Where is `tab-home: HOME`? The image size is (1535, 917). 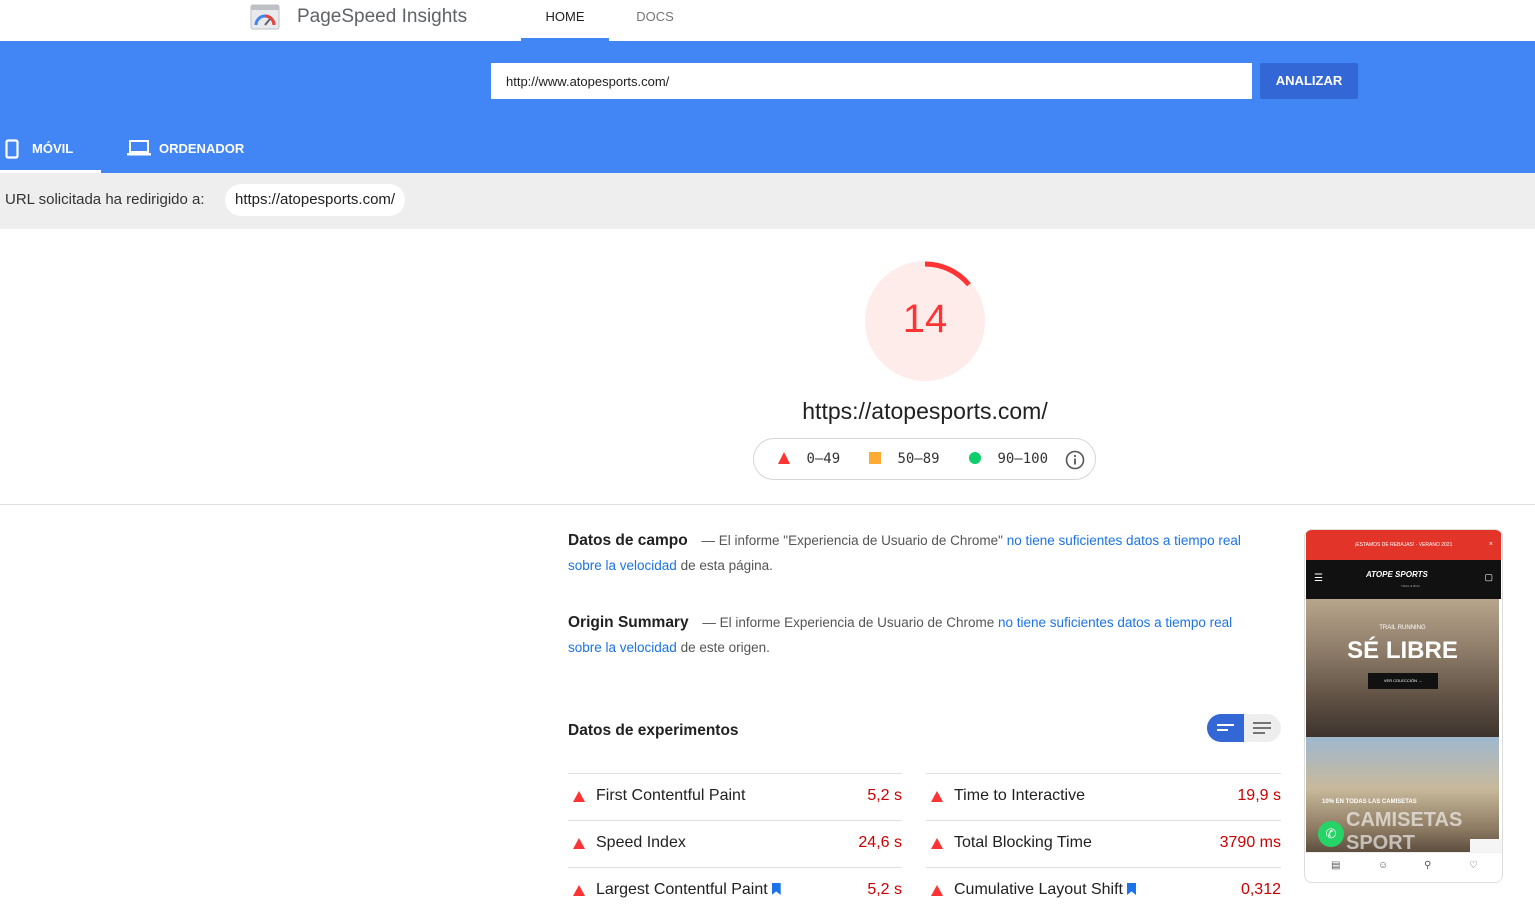 tab-home: HOME is located at coordinates (565, 20).